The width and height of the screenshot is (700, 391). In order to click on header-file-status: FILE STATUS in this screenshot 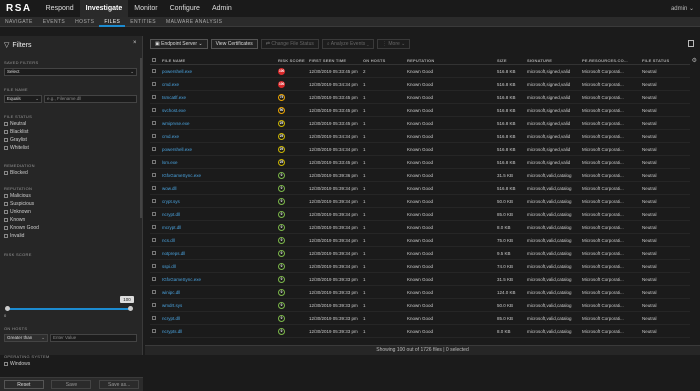, I will do `click(665, 60)`.